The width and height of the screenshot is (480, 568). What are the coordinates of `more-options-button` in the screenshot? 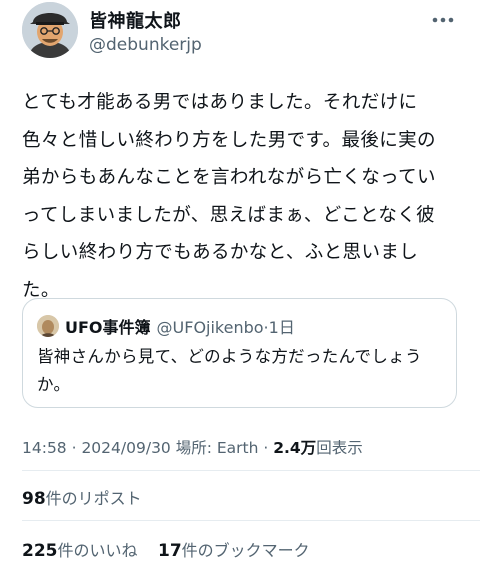 It's located at (443, 20).